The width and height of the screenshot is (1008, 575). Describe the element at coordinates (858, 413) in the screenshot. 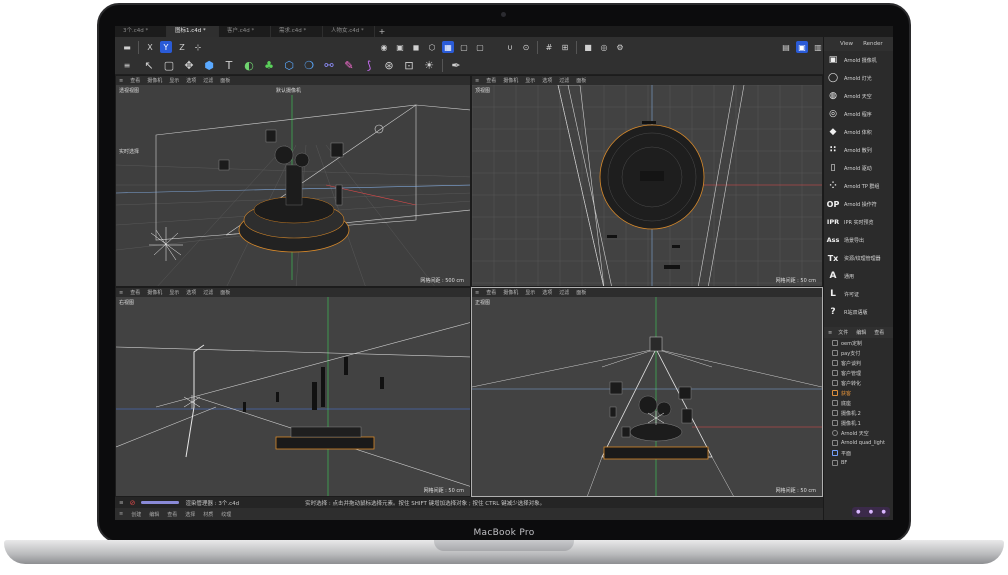

I see `object-row: 摄像机.2` at that location.